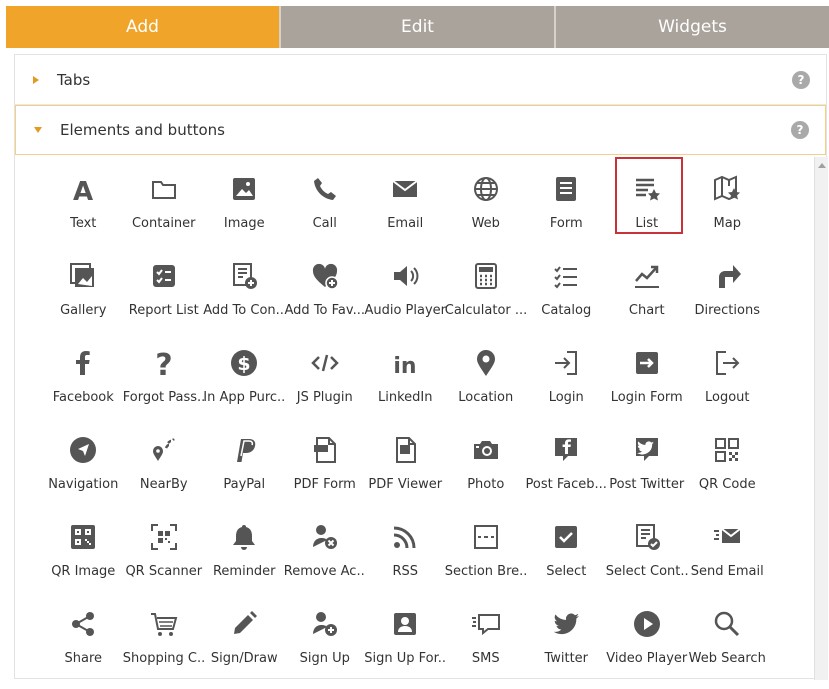 This screenshot has height=689, width=829. What do you see at coordinates (727, 471) in the screenshot?
I see `element-item-qr-code: QR Code` at bounding box center [727, 471].